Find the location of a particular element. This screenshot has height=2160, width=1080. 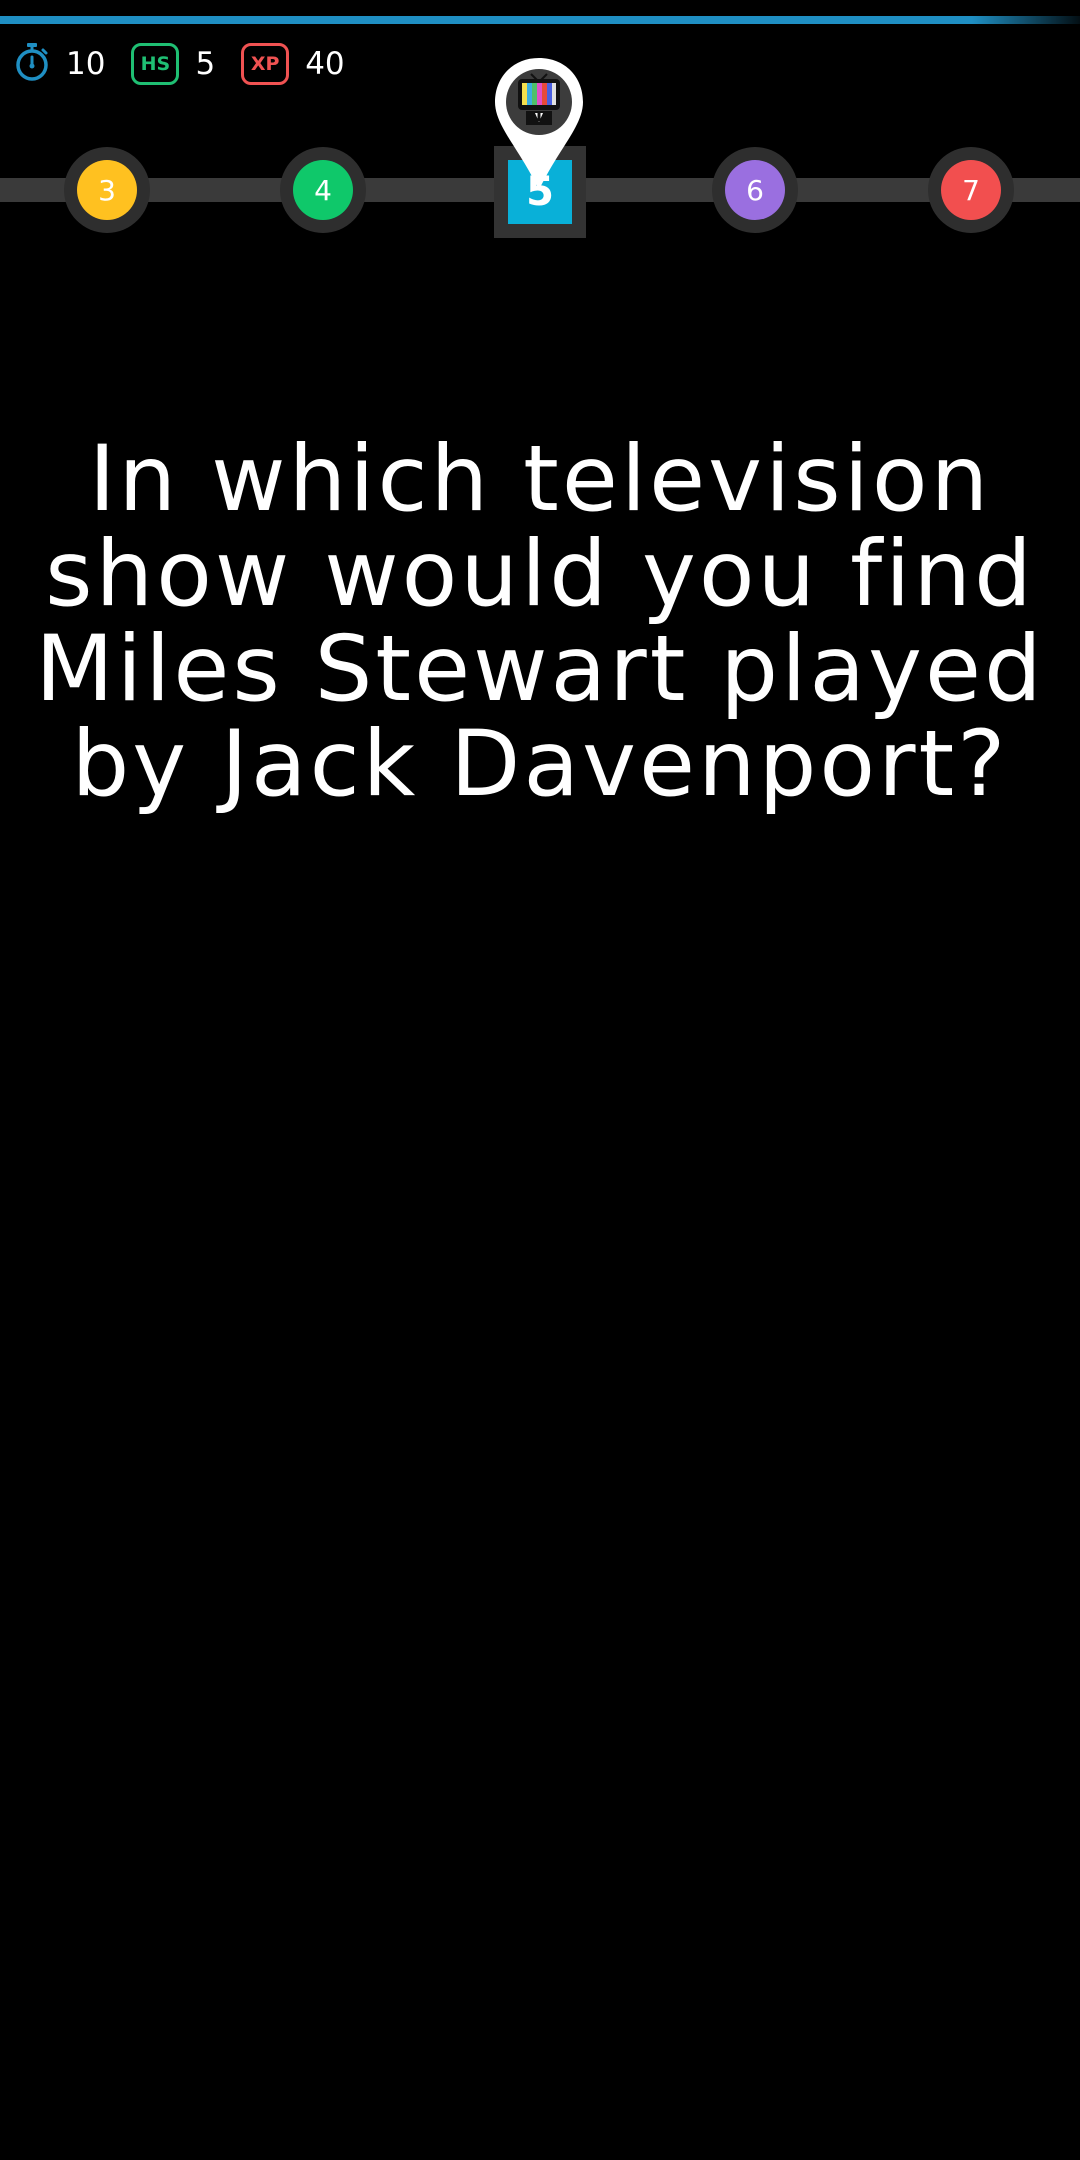

level-node-6: 6 is located at coordinates (755, 190).